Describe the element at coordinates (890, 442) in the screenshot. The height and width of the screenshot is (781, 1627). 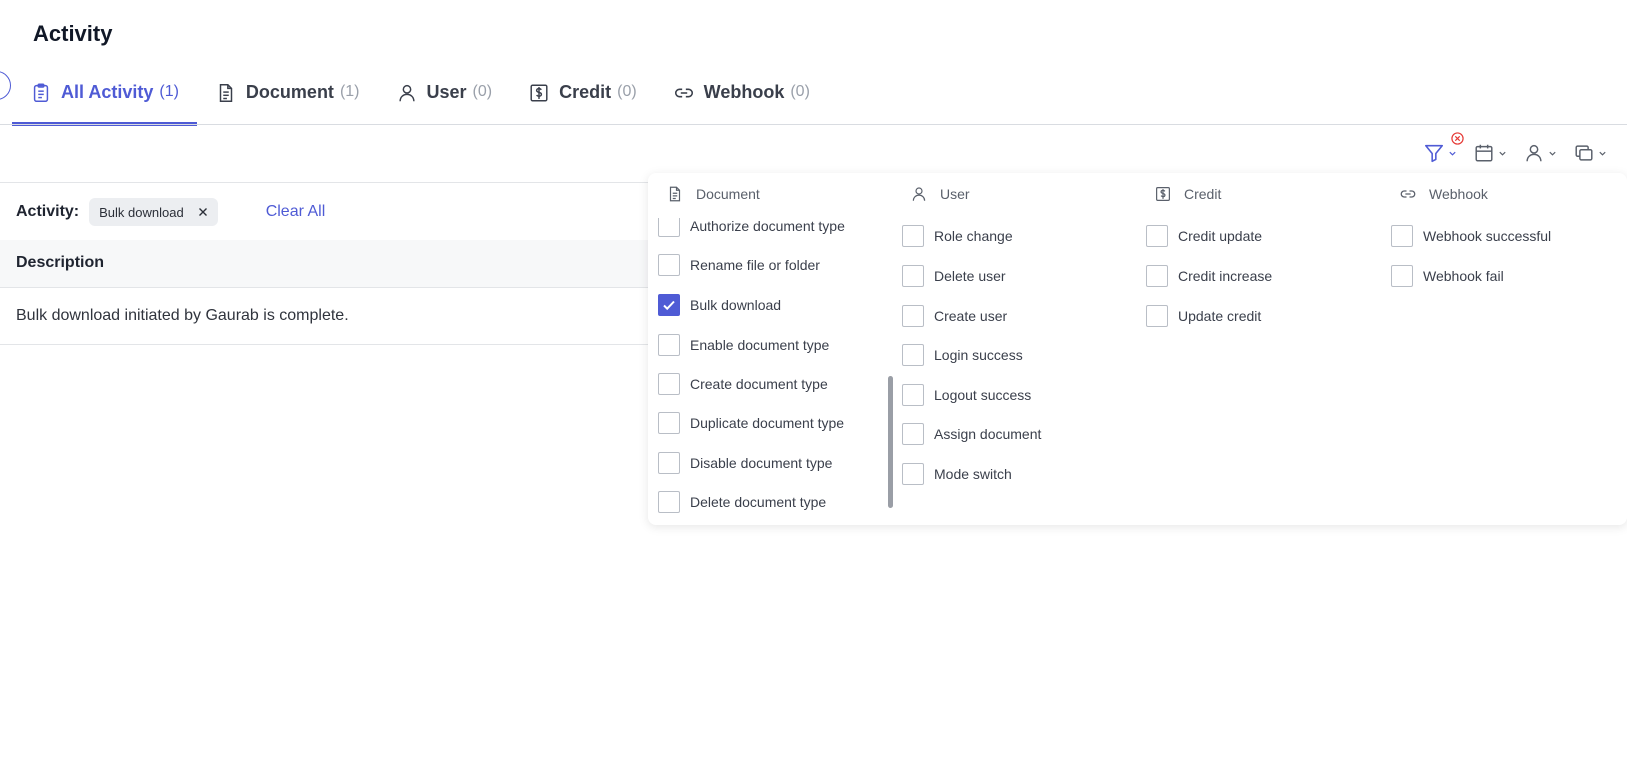
I see `scrollbar-thumb` at that location.